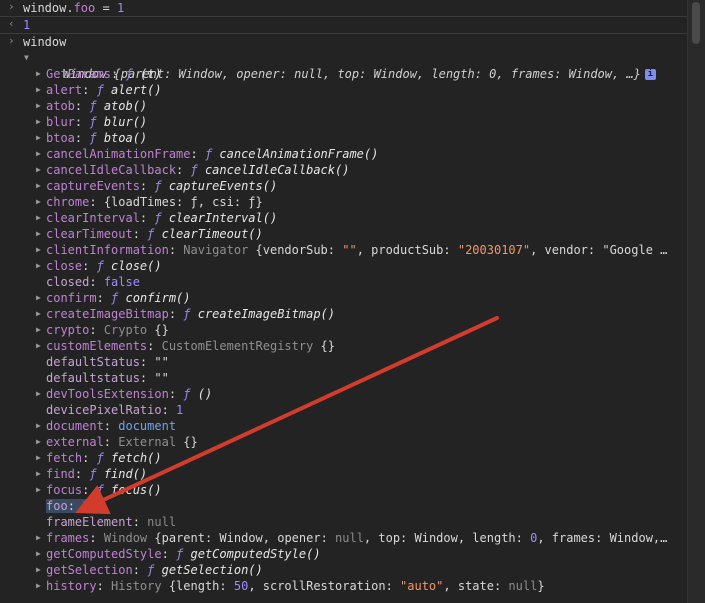  I want to click on chevron-left-icon: ‹, so click(11, 23).